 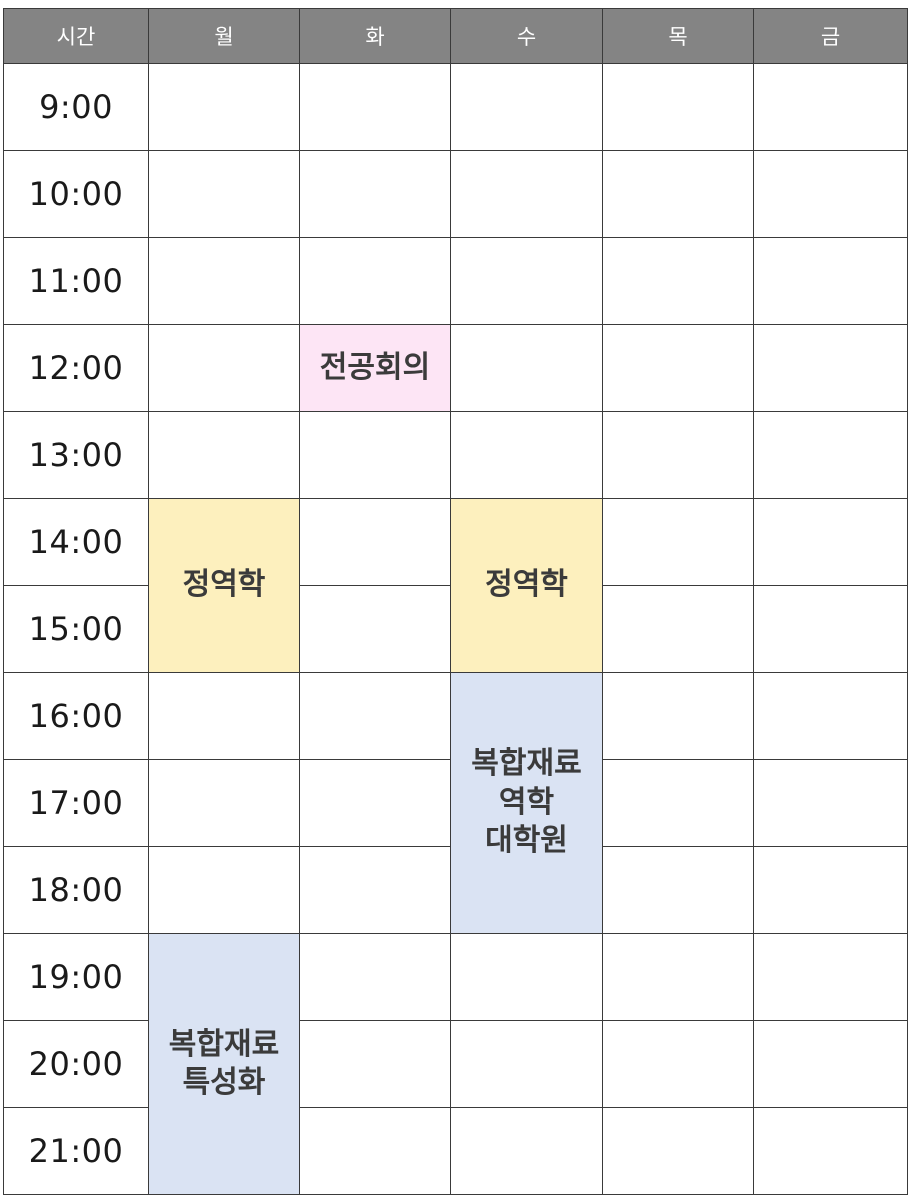 I want to click on time-label: 15:00, so click(x=76, y=629).